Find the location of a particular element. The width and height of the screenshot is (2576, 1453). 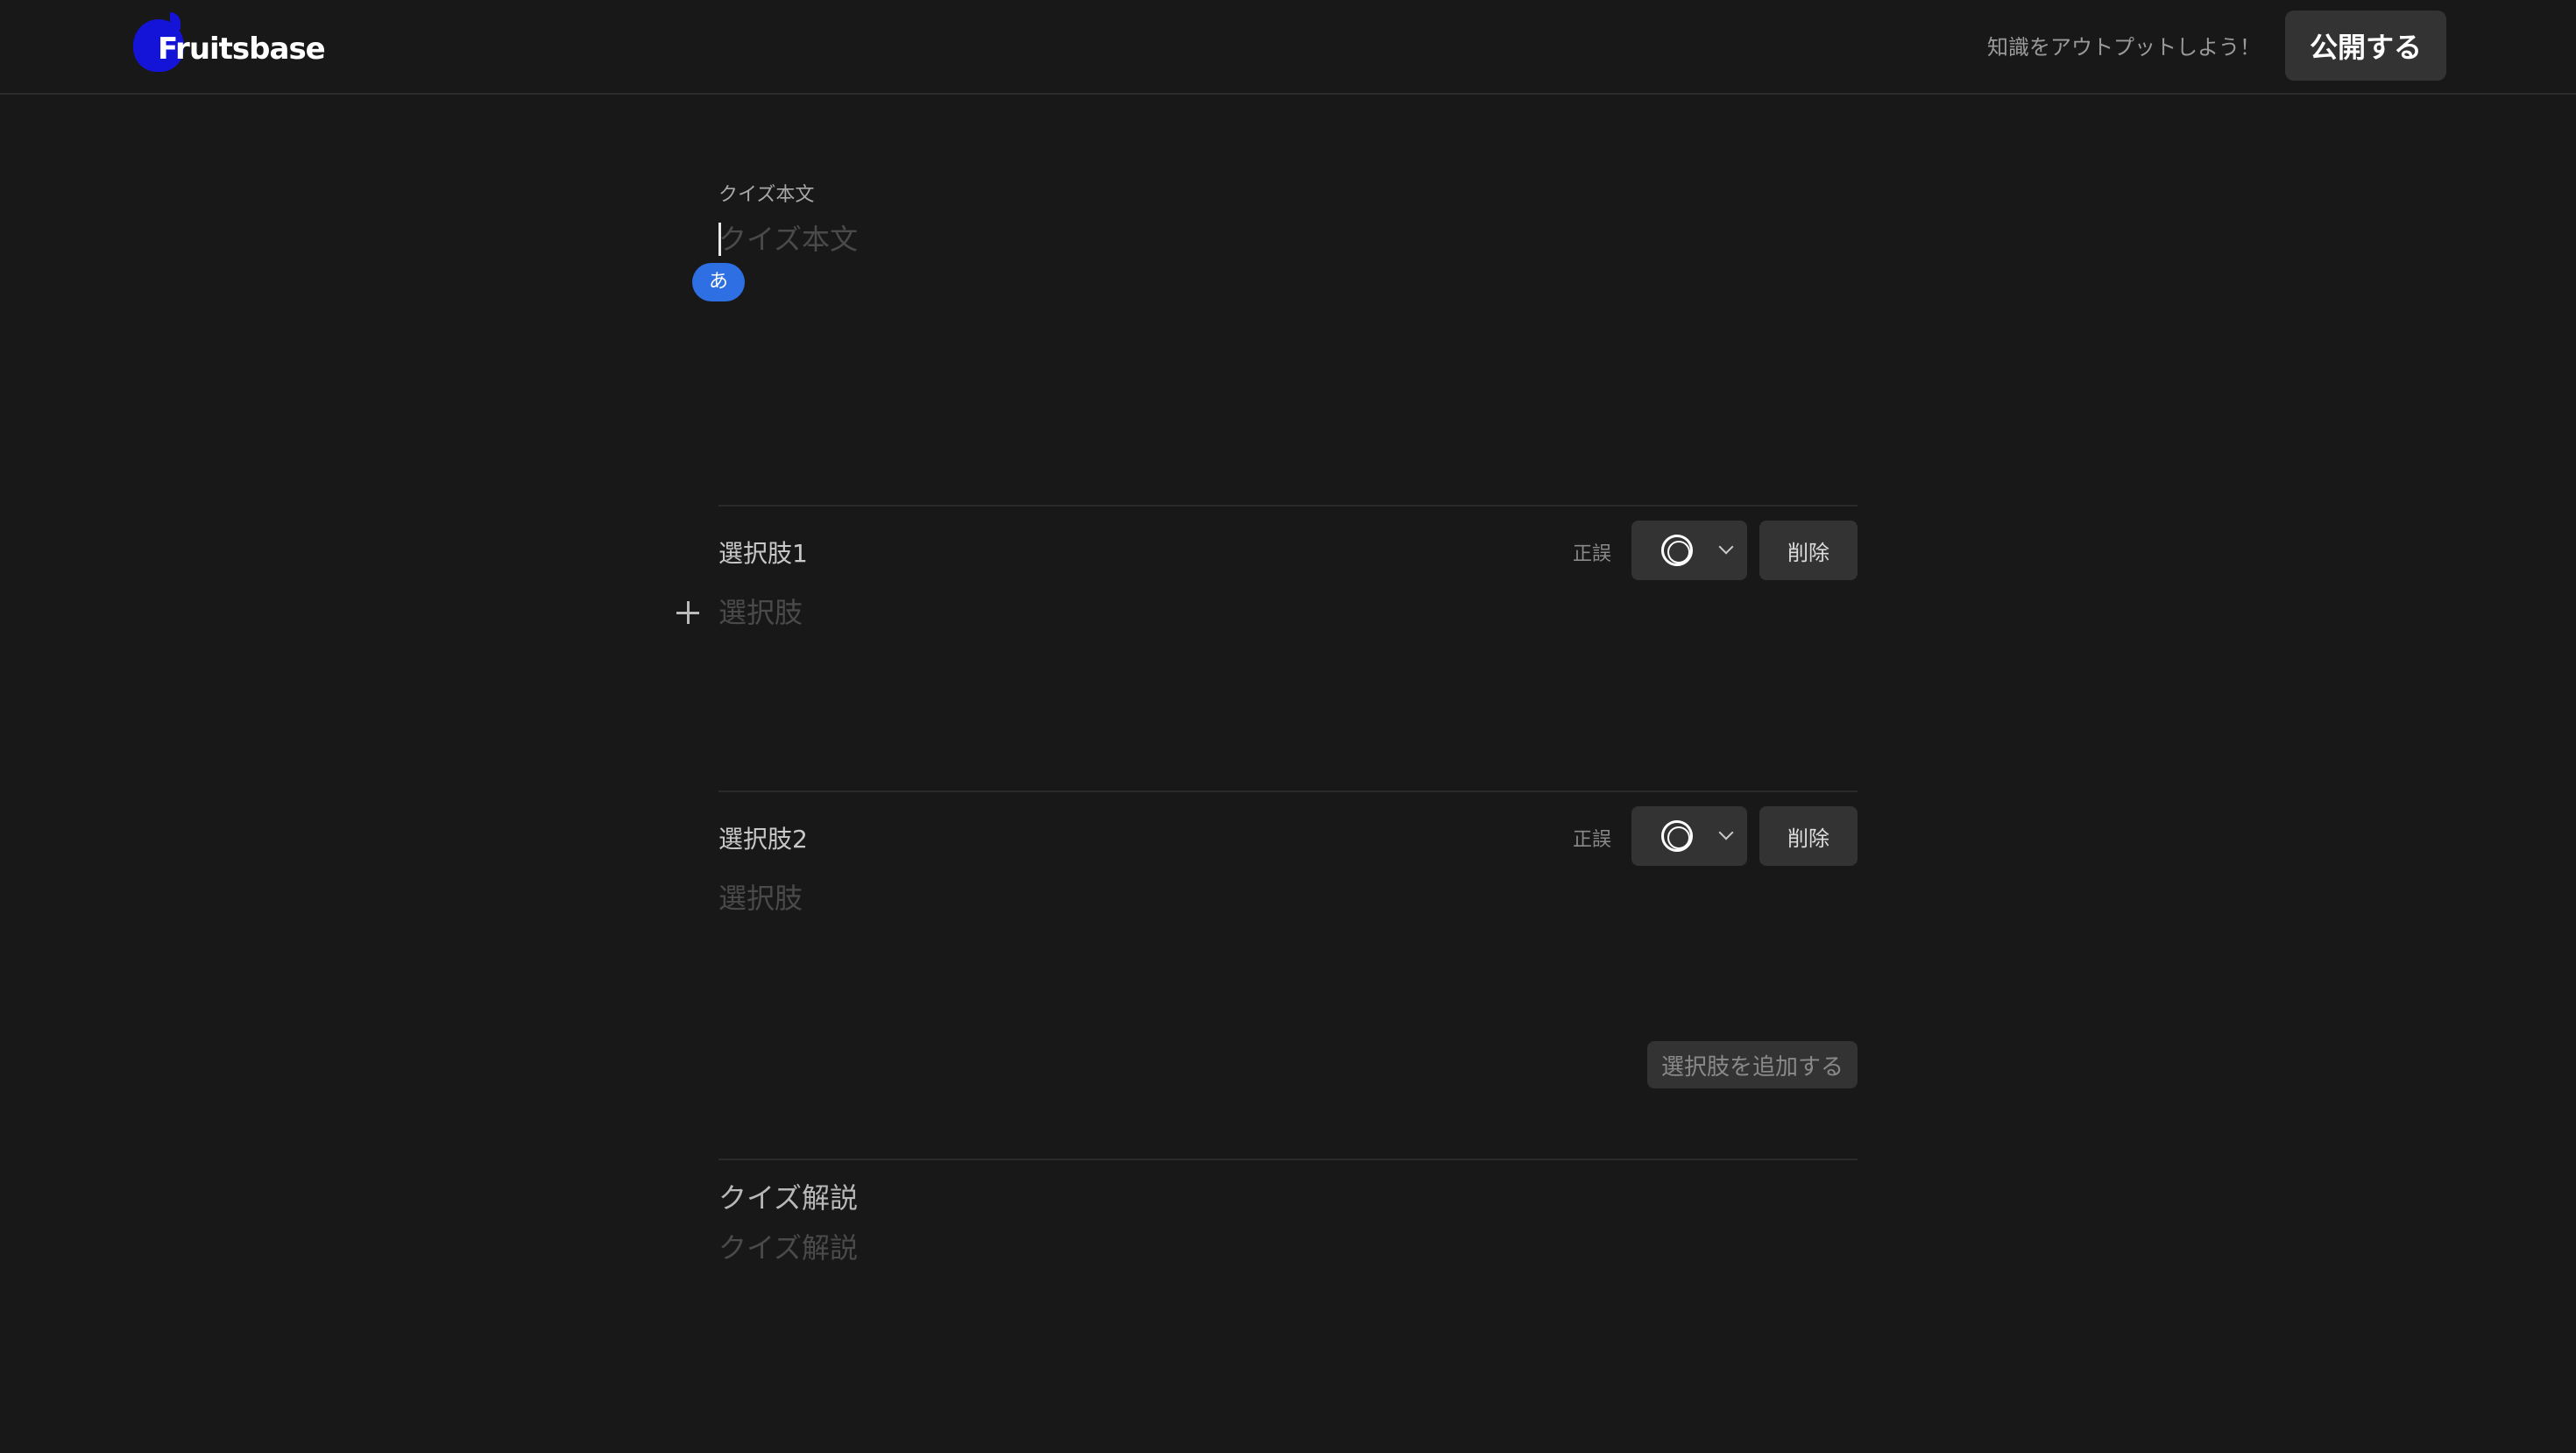

explanation-input is located at coordinates (1288, 1248).